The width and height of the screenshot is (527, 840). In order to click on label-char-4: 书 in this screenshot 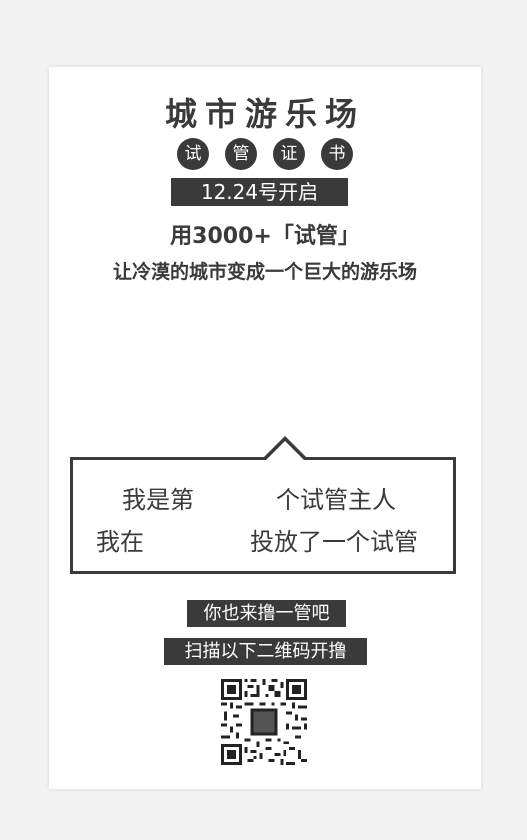, I will do `click(337, 154)`.